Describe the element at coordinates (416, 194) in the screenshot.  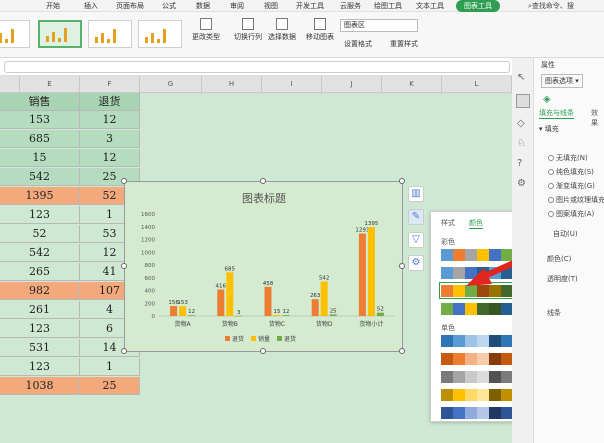
I see `chart-elements-icon: ▥` at that location.